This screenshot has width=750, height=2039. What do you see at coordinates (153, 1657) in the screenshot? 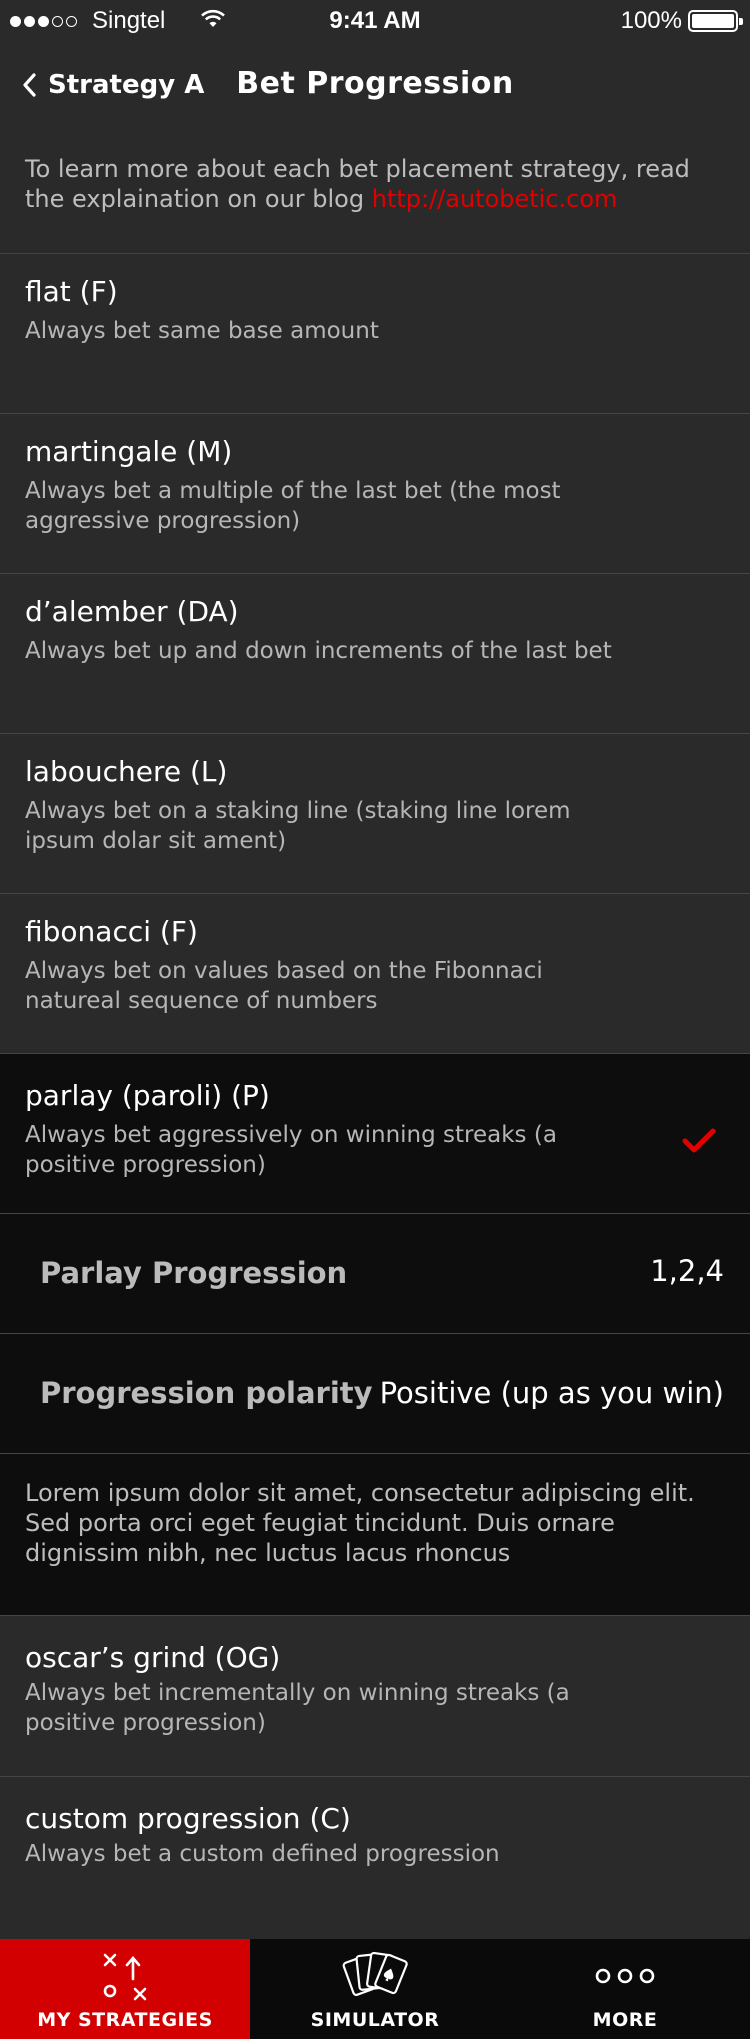
I see `strategy-title: oscar’s grind (OG)` at bounding box center [153, 1657].